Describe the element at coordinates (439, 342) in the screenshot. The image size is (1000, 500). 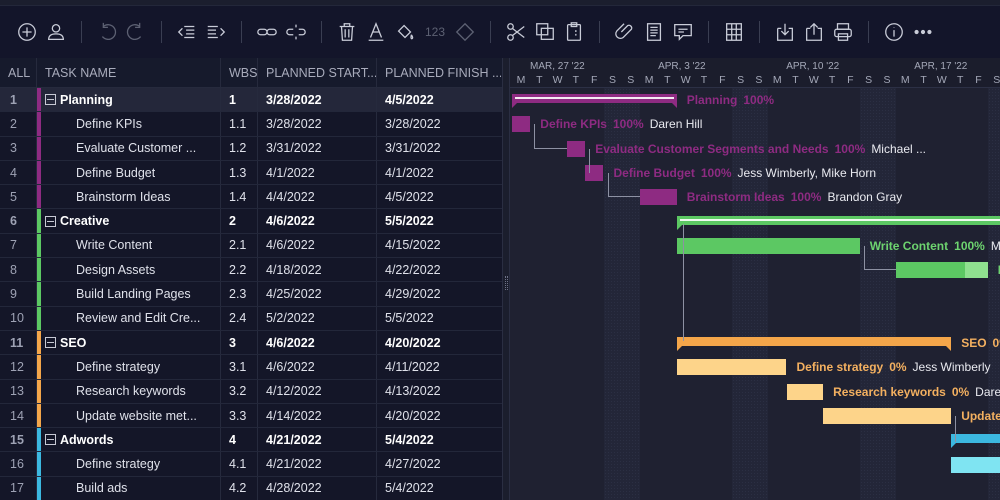
I see `planned-finish-cell: 4/20/2022` at that location.